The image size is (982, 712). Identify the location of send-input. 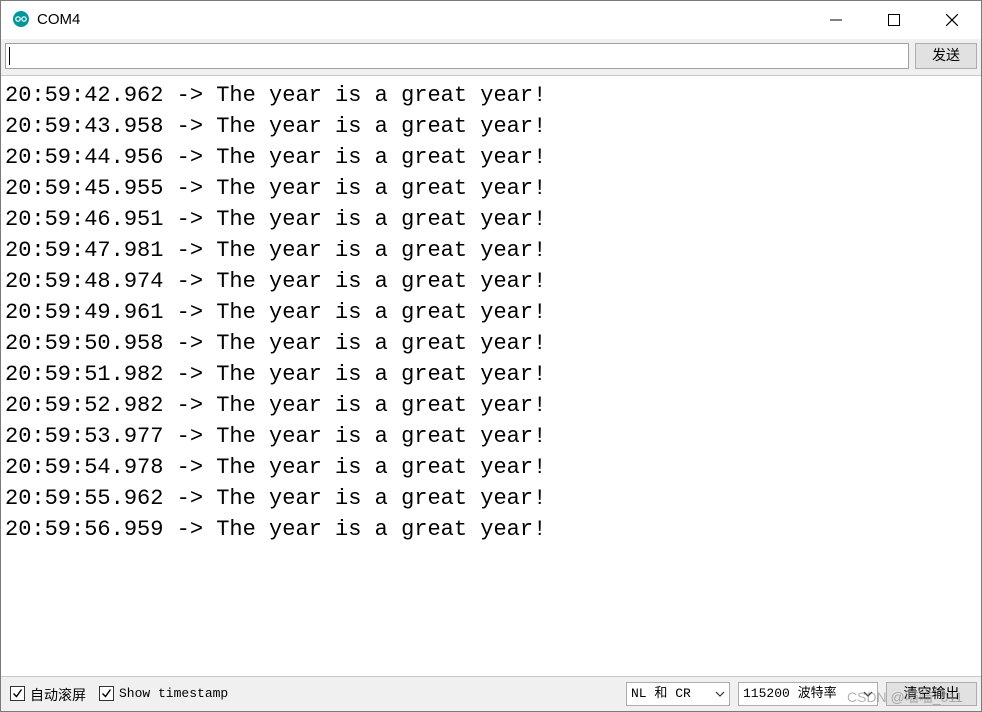
(457, 56).